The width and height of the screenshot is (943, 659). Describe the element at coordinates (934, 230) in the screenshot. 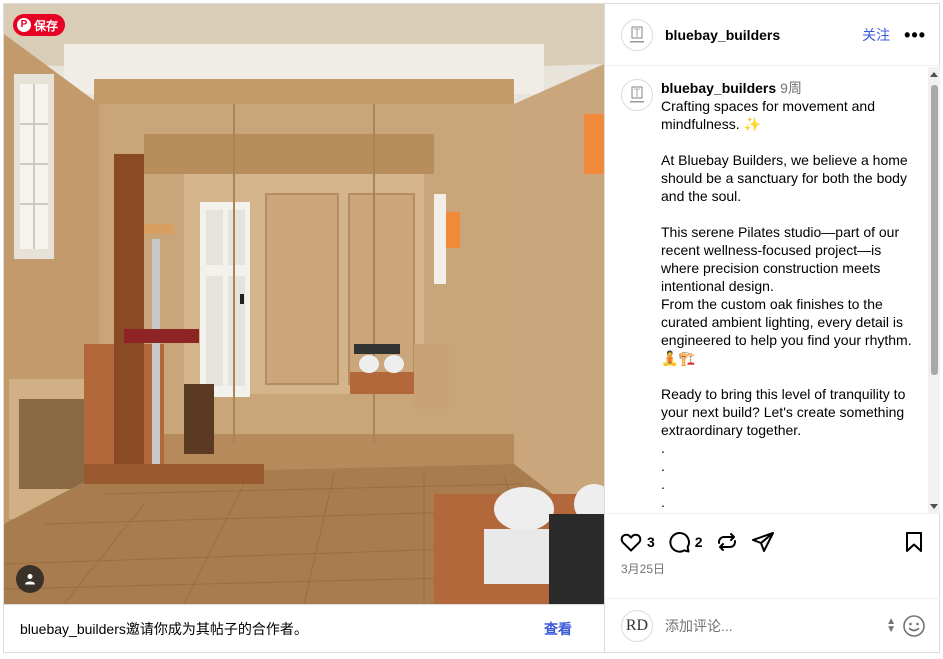

I see `scrollbar-thumb` at that location.